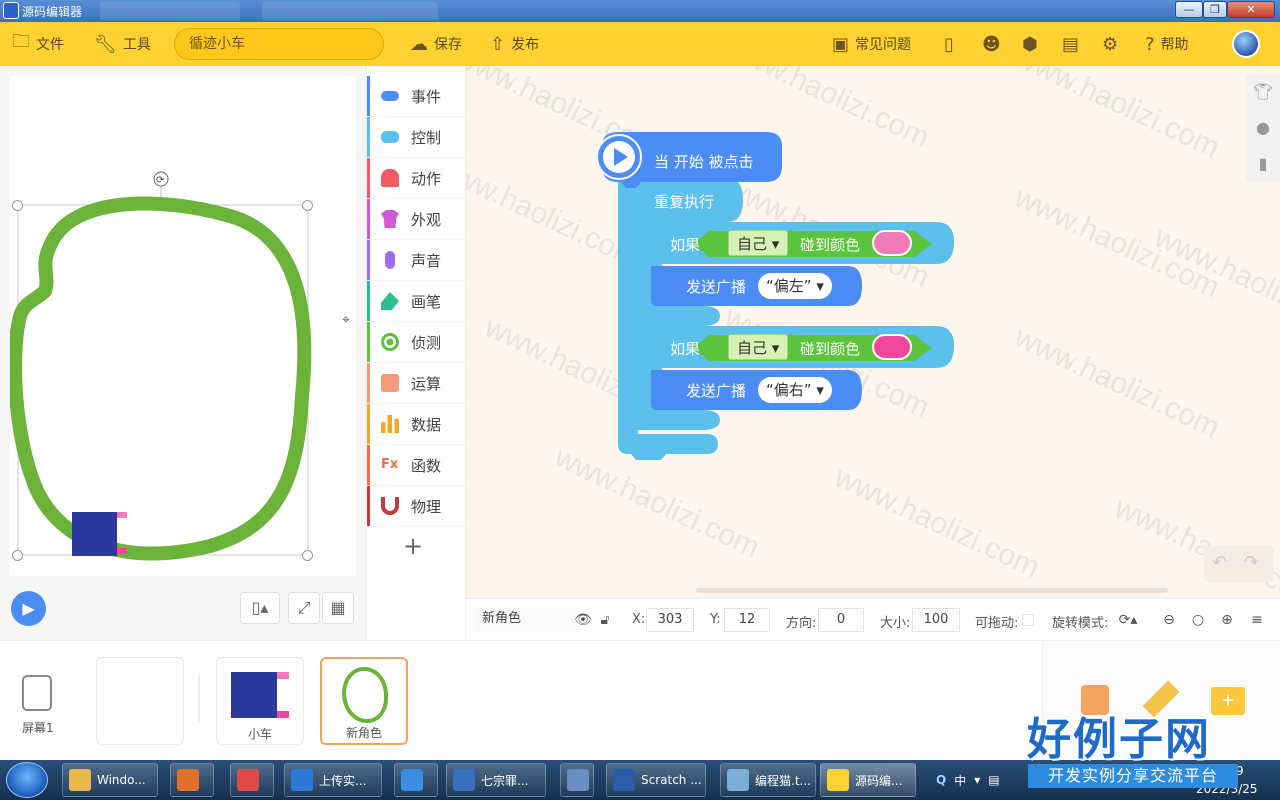  I want to click on upload-folder-icon: +, so click(1228, 701).